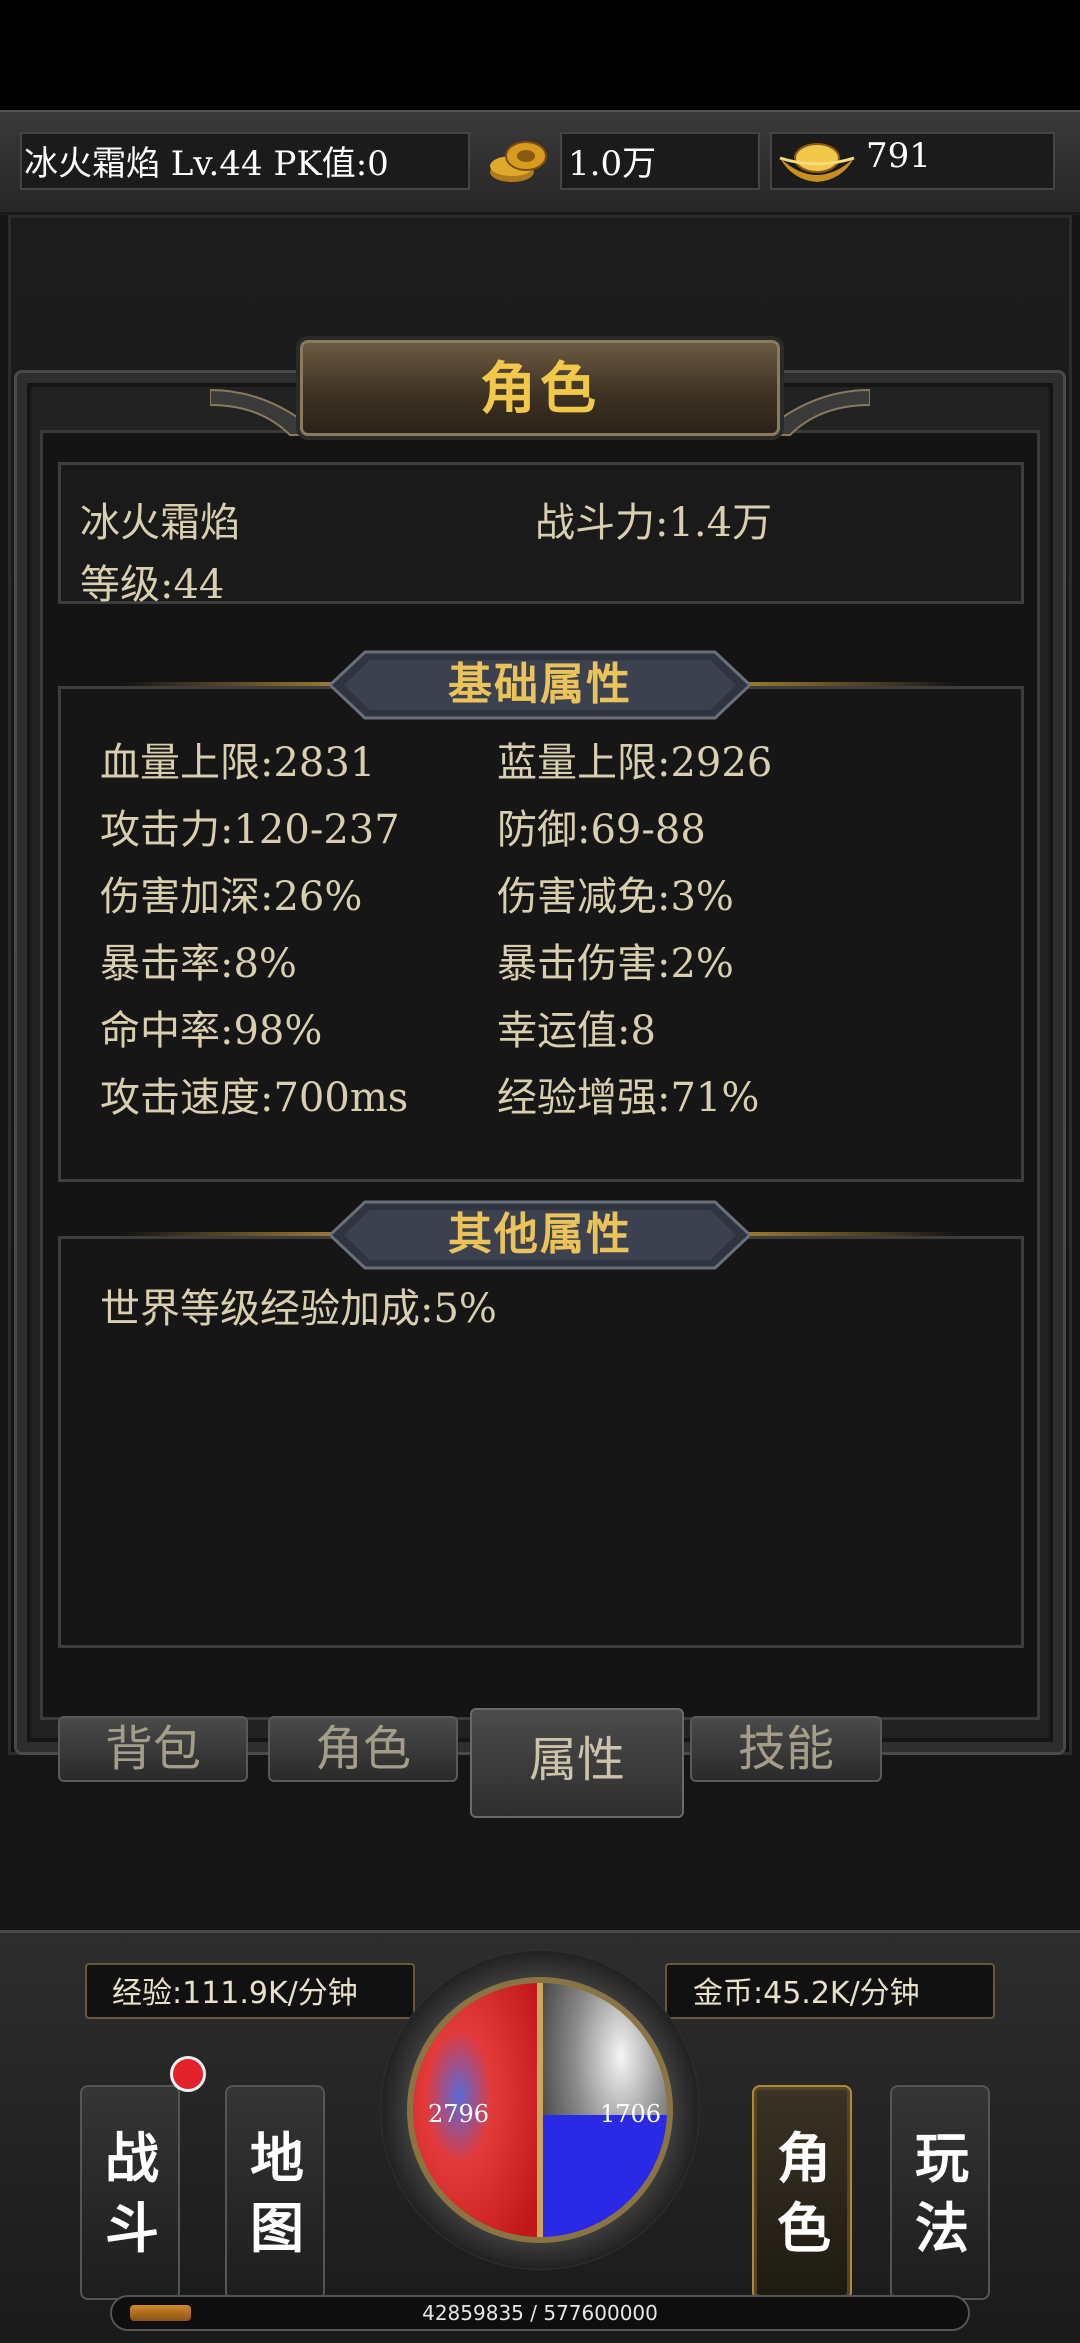 The height and width of the screenshot is (2343, 1080). What do you see at coordinates (940, 2192) in the screenshot?
I see `gameplay-button: 玩 法` at bounding box center [940, 2192].